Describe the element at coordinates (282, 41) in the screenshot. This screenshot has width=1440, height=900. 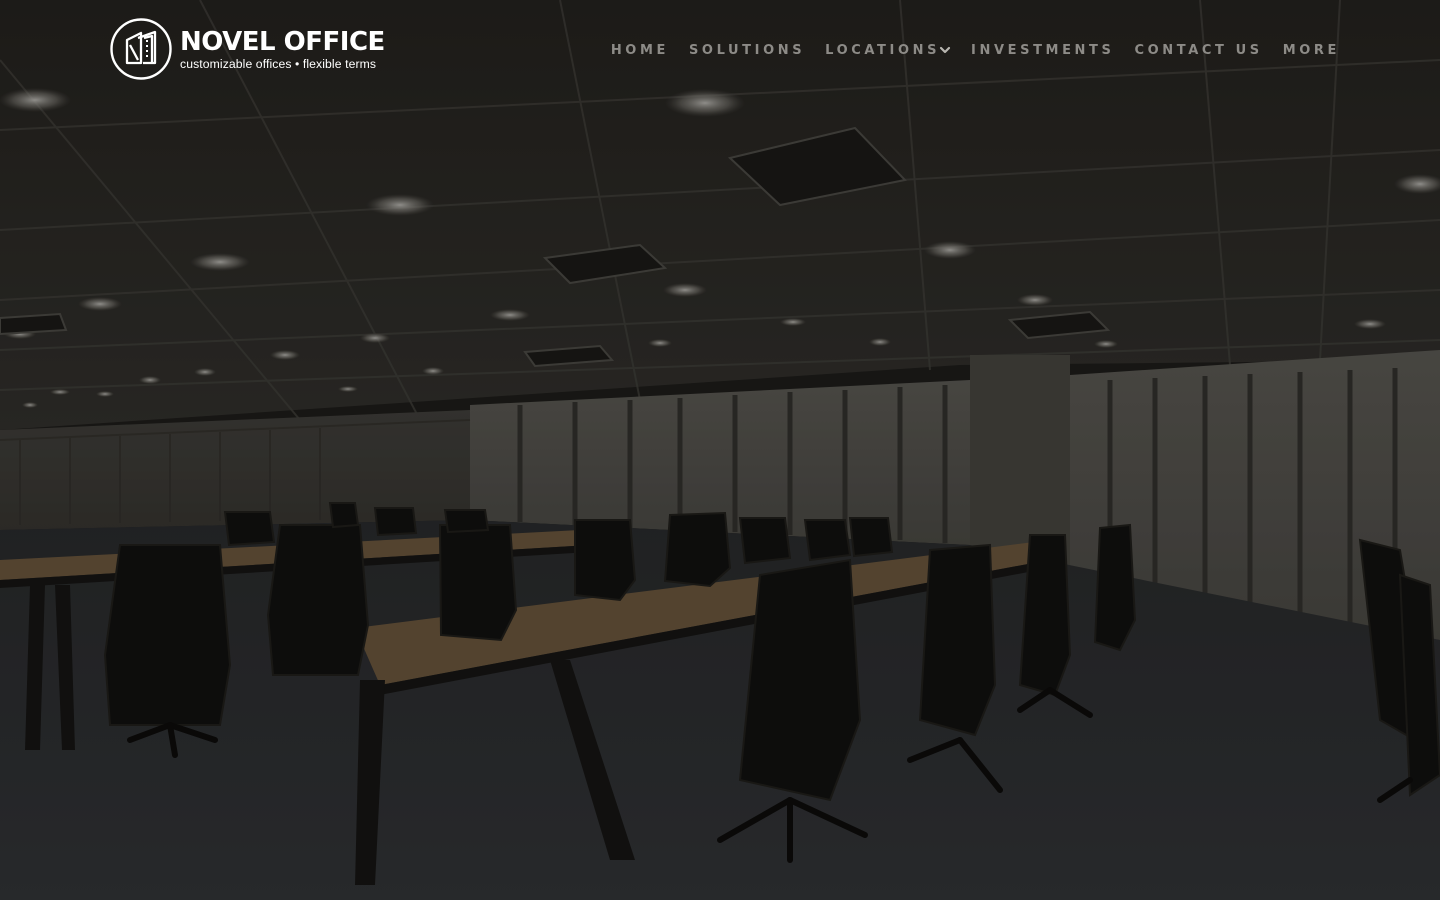
I see `brand-name: NOVEL OFFICE` at that location.